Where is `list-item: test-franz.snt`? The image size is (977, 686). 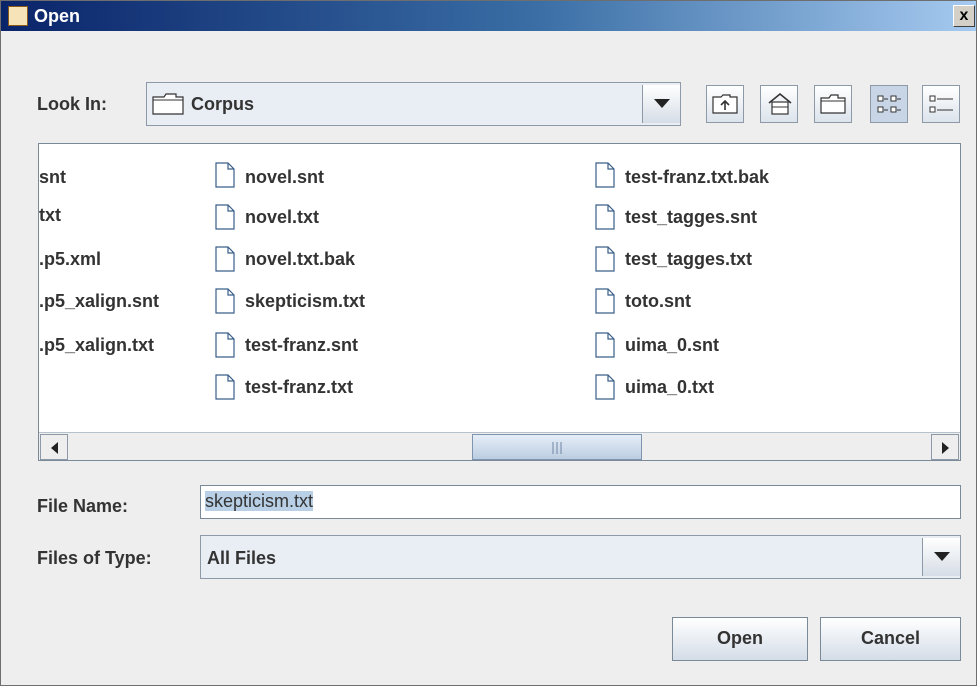
list-item: test-franz.snt is located at coordinates (301, 347).